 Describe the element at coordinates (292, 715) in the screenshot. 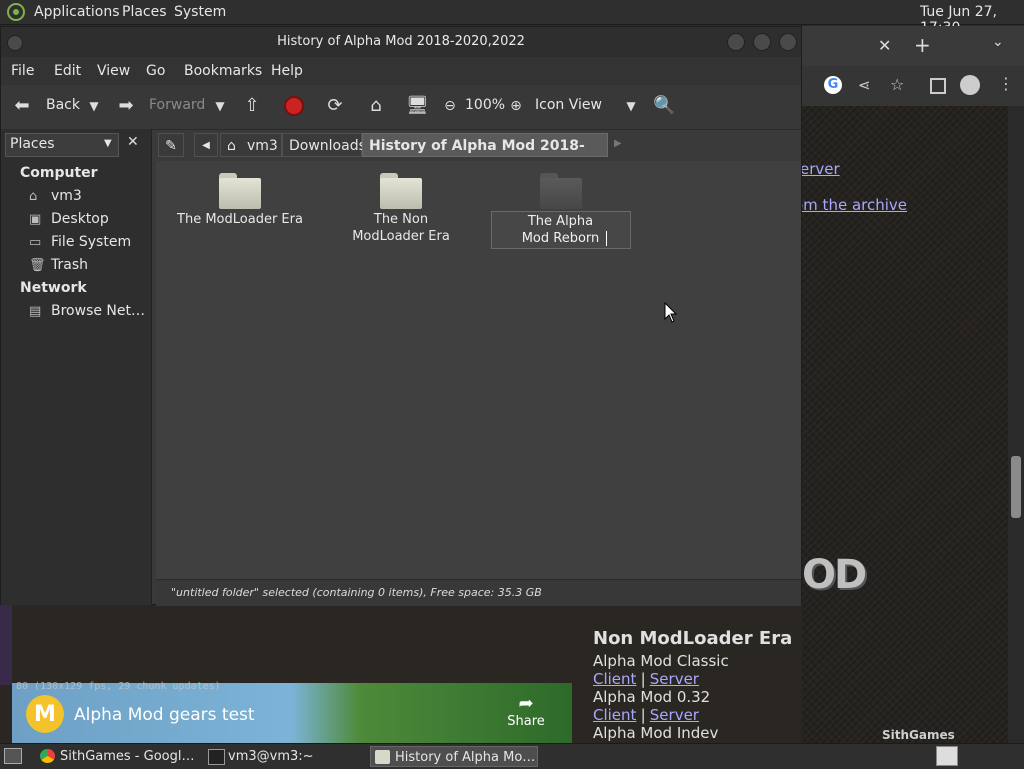

I see `video-embed: M Alpha Mod gears test ➦ Share` at that location.